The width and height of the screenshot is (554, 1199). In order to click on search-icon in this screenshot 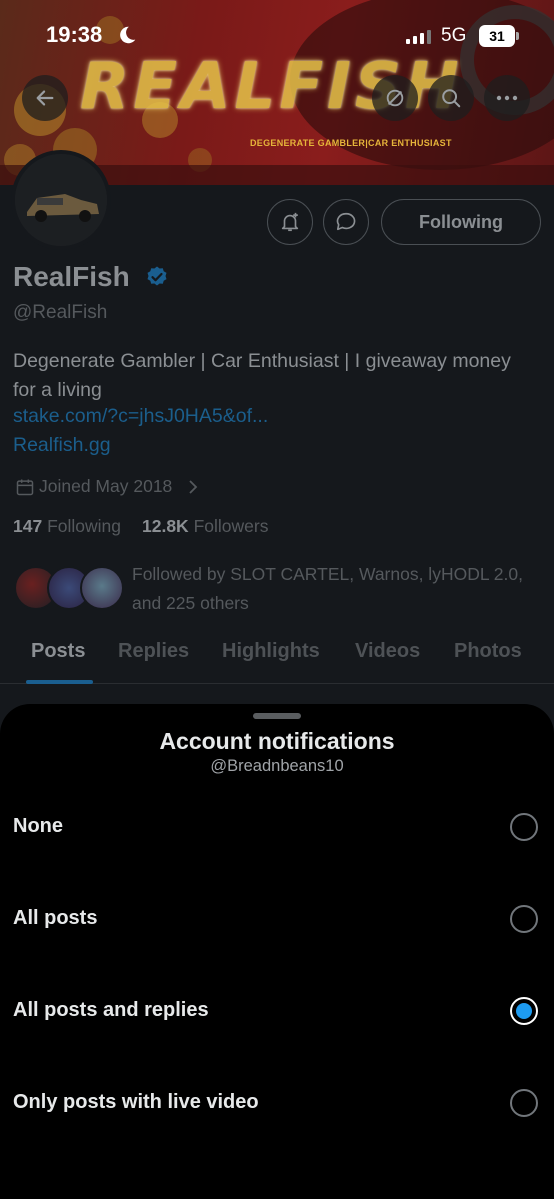, I will do `click(451, 98)`.